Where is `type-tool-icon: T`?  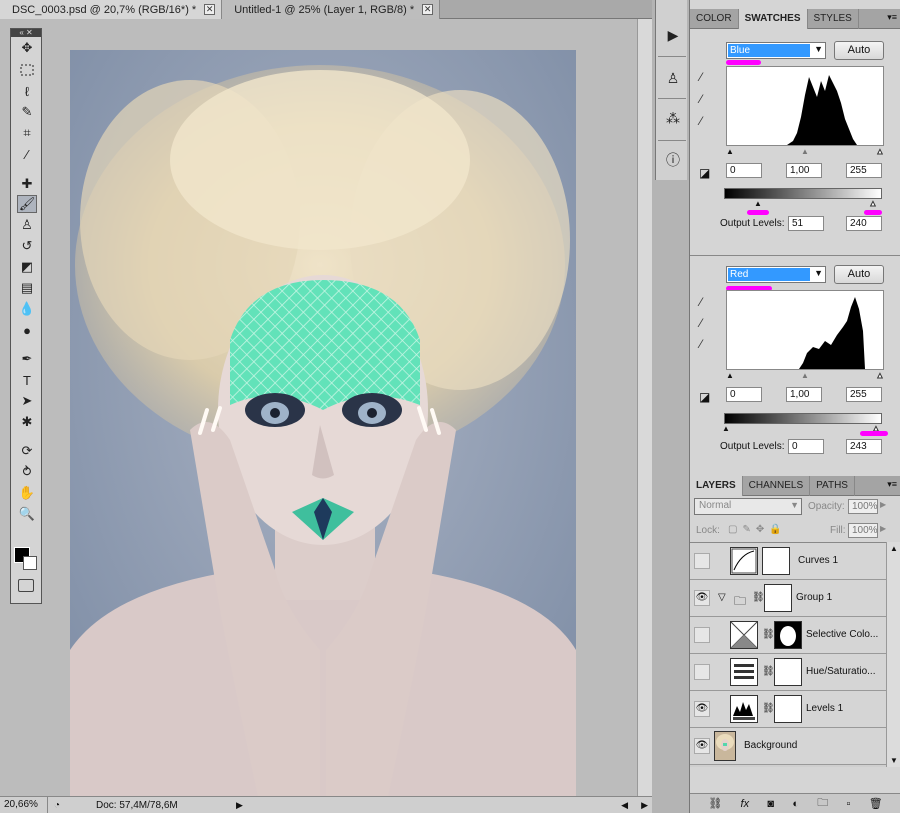
type-tool-icon: T is located at coordinates (27, 380).